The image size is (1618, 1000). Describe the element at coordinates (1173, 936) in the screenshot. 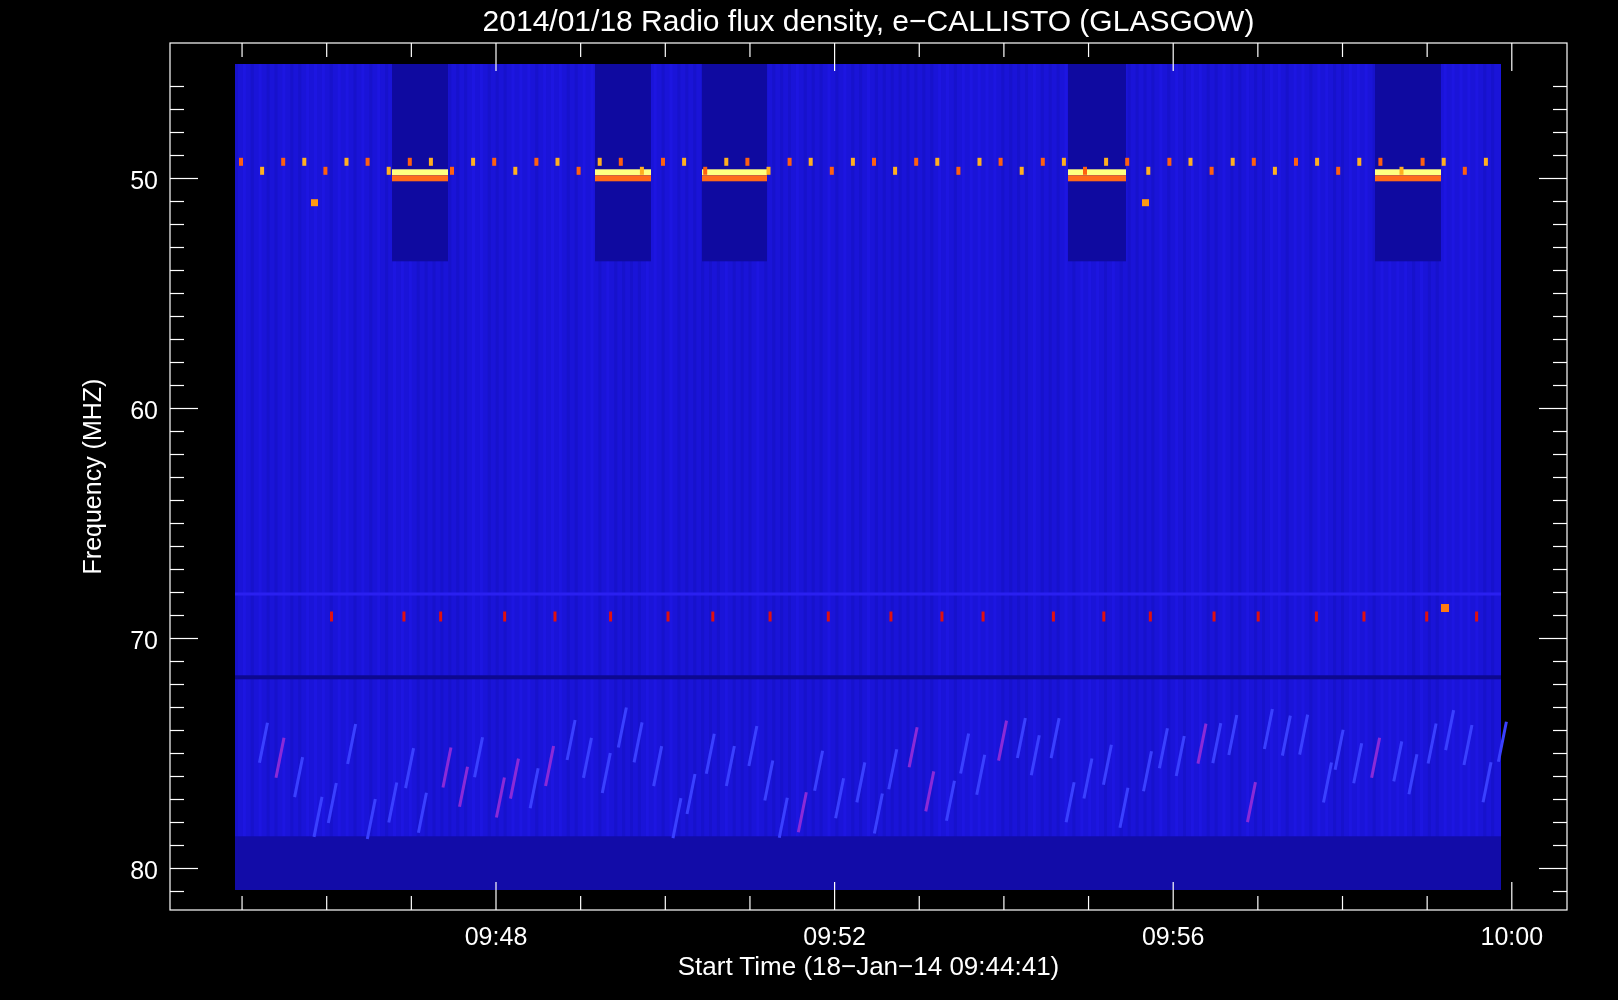

I see `x-tick-label: 09:56` at that location.